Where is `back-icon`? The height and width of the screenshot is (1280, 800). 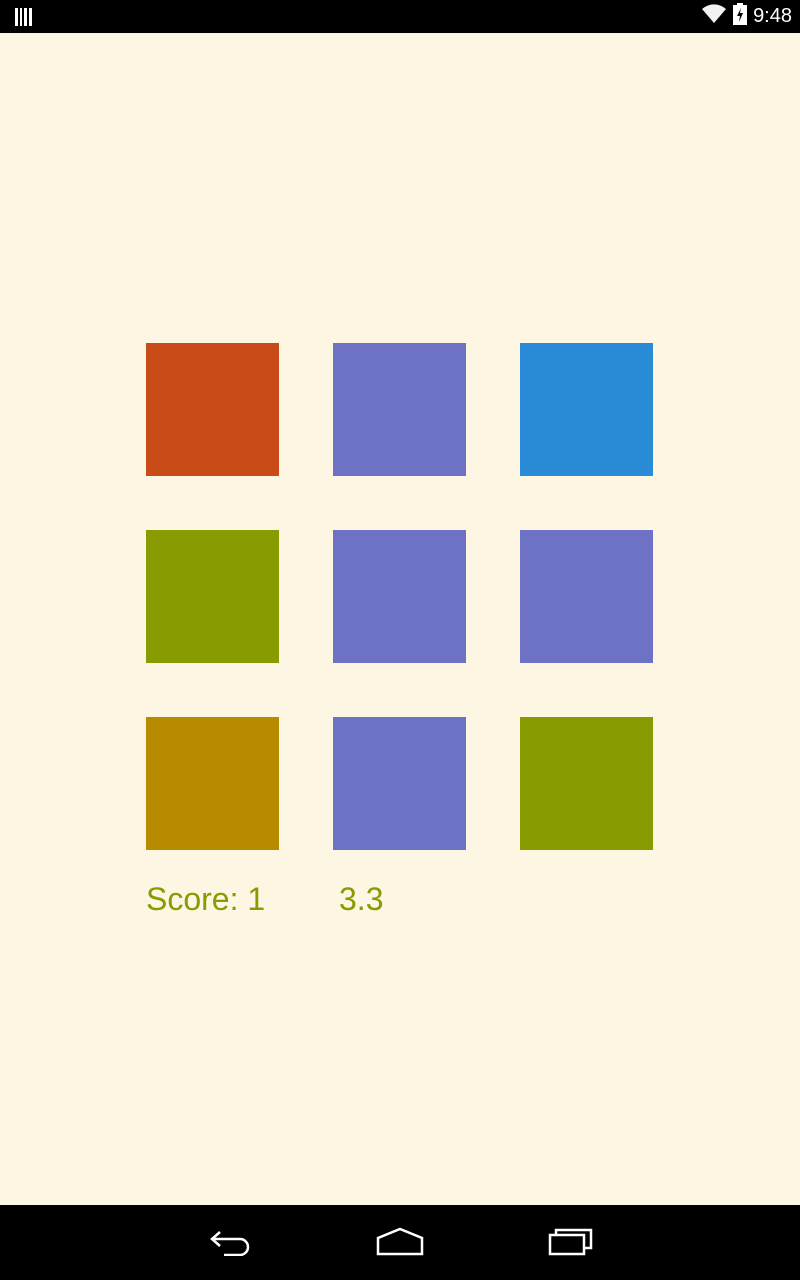
back-icon is located at coordinates (230, 1243).